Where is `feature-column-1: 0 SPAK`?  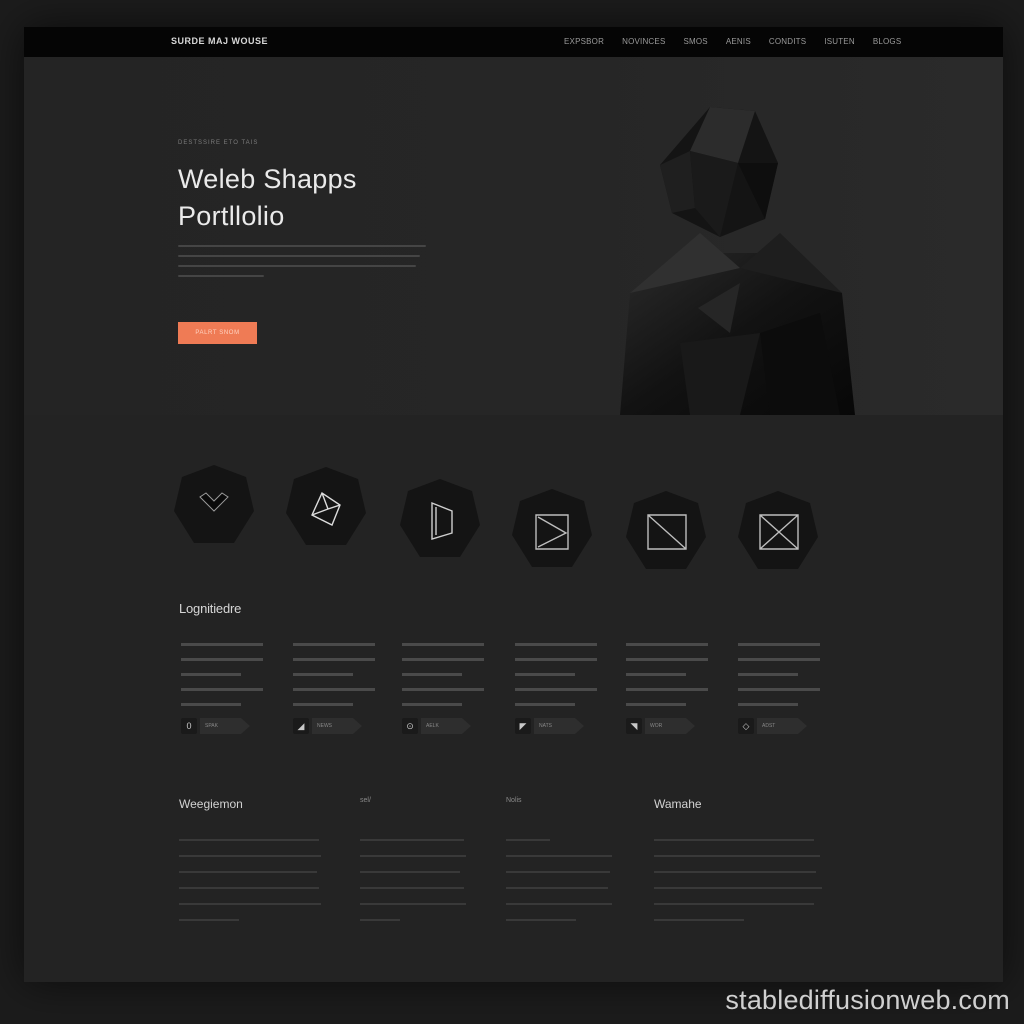 feature-column-1: 0 SPAK is located at coordinates (222, 688).